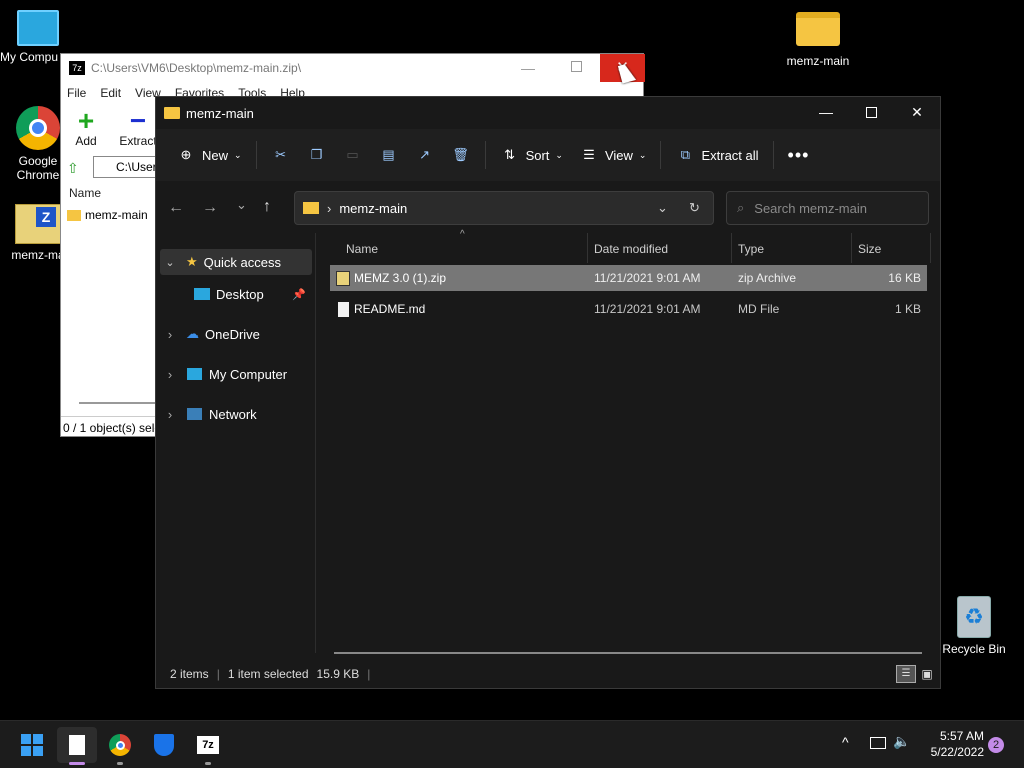  Describe the element at coordinates (138, 120) in the screenshot. I see `minus-icon: −` at that location.